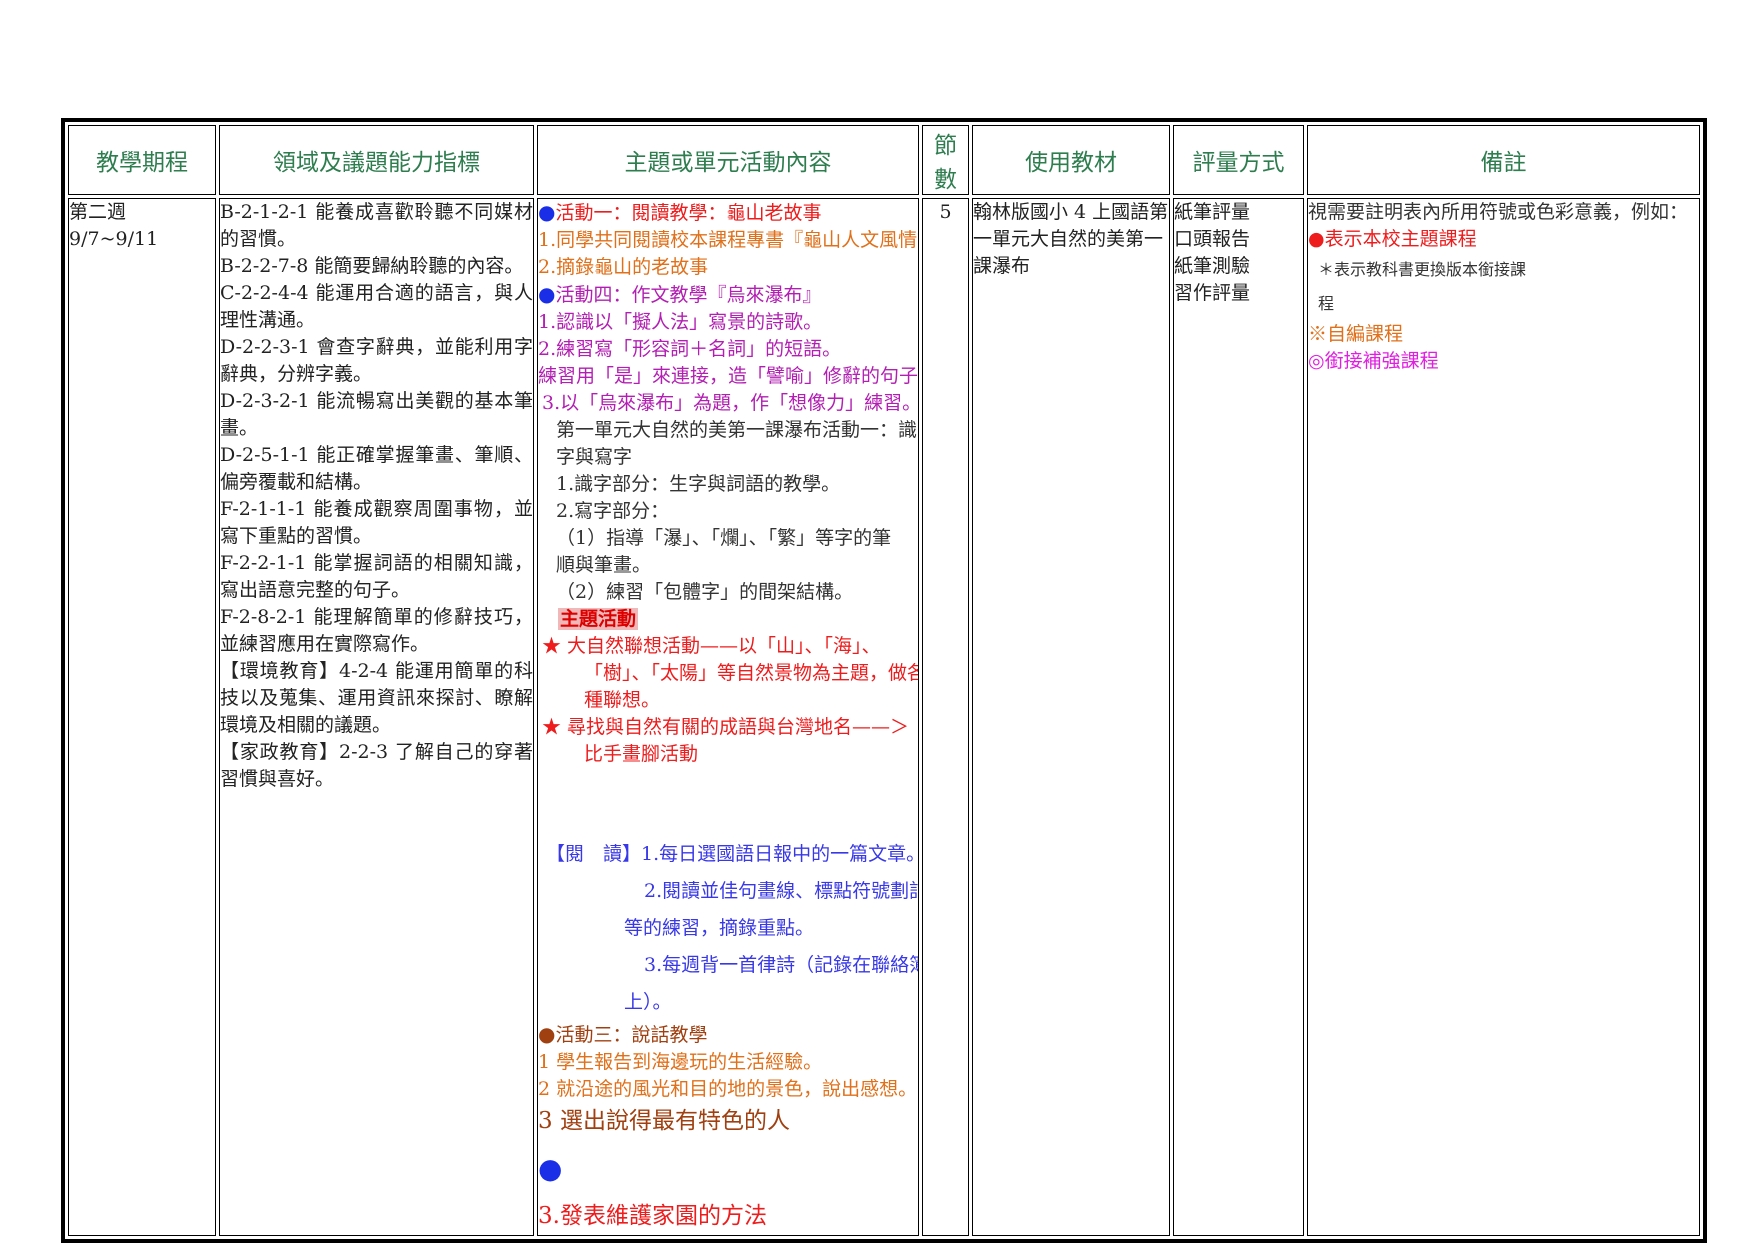 This screenshot has height=1243, width=1755. Describe the element at coordinates (1212, 293) in the screenshot. I see `assessment-item: 習作評量` at that location.